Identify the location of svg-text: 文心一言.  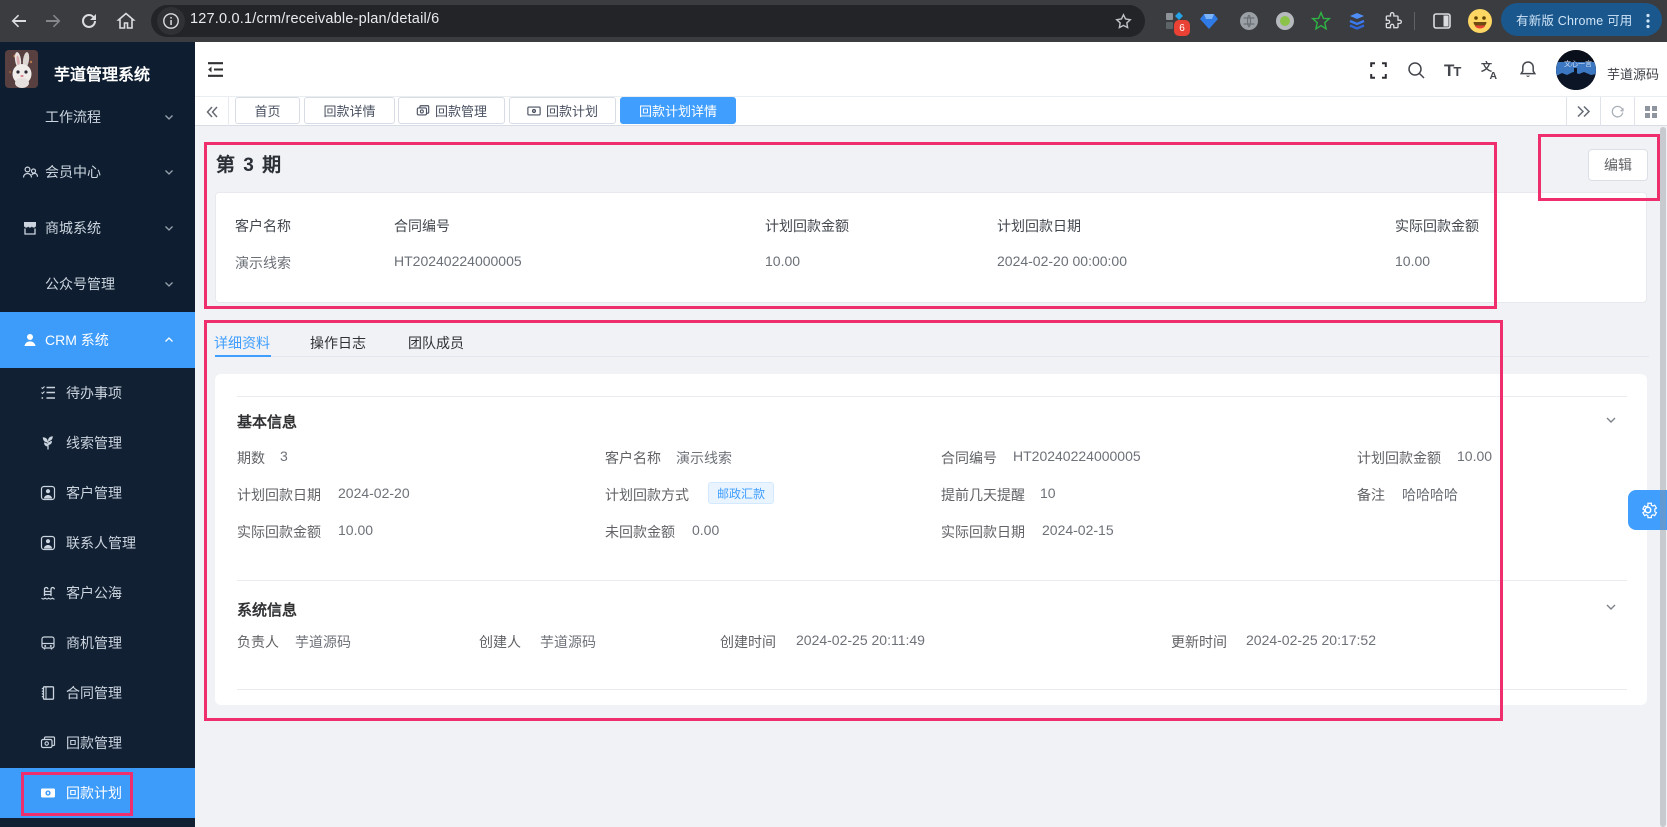
(1578, 63).